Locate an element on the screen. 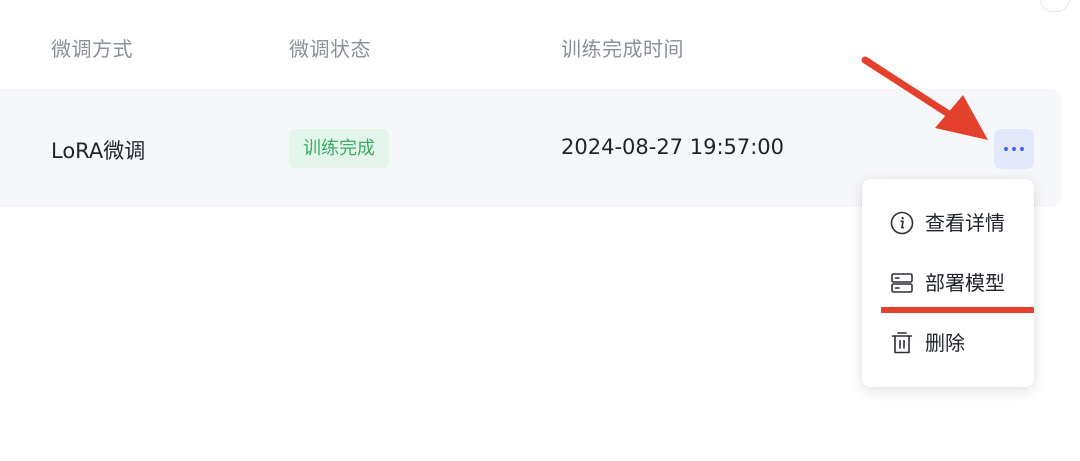 This screenshot has width=1080, height=461. more-actions-button is located at coordinates (1014, 149).